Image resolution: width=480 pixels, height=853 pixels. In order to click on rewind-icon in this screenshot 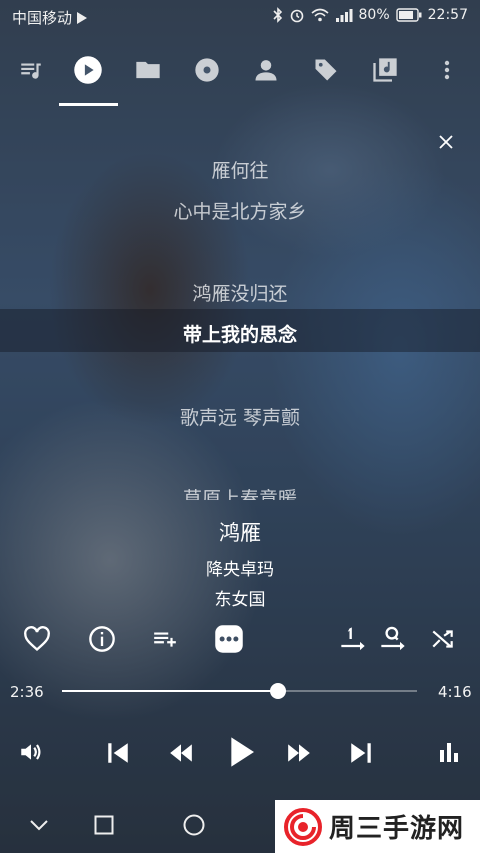, I will do `click(181, 753)`.